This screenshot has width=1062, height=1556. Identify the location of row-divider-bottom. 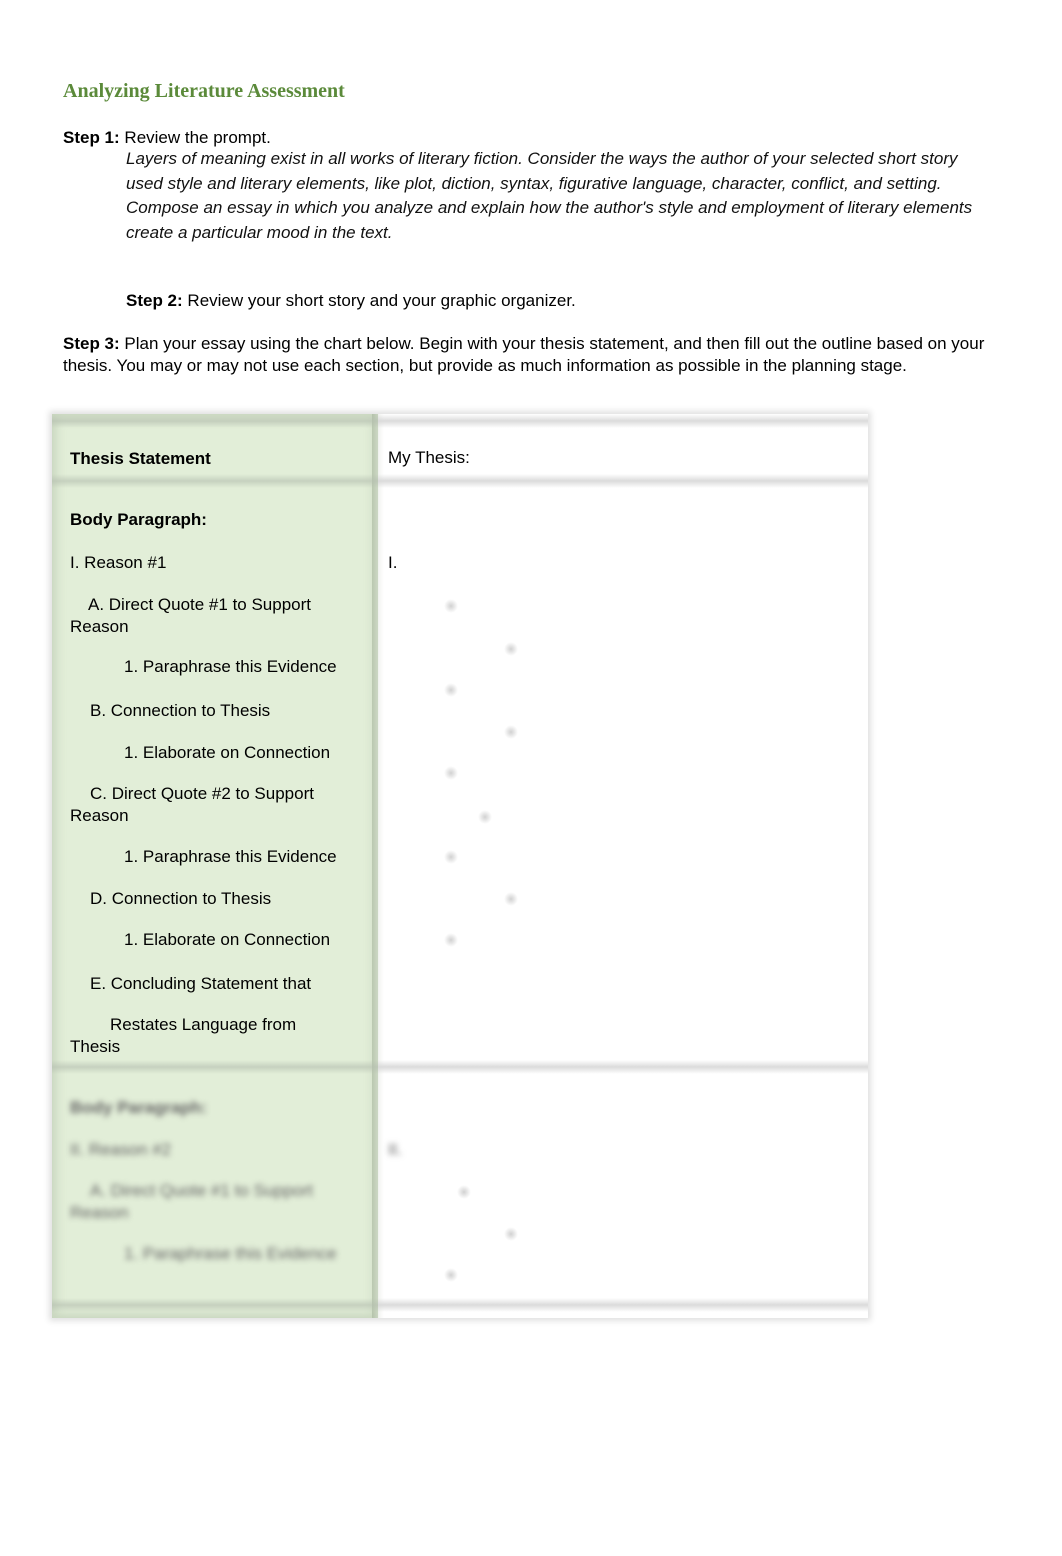
(215, 1305).